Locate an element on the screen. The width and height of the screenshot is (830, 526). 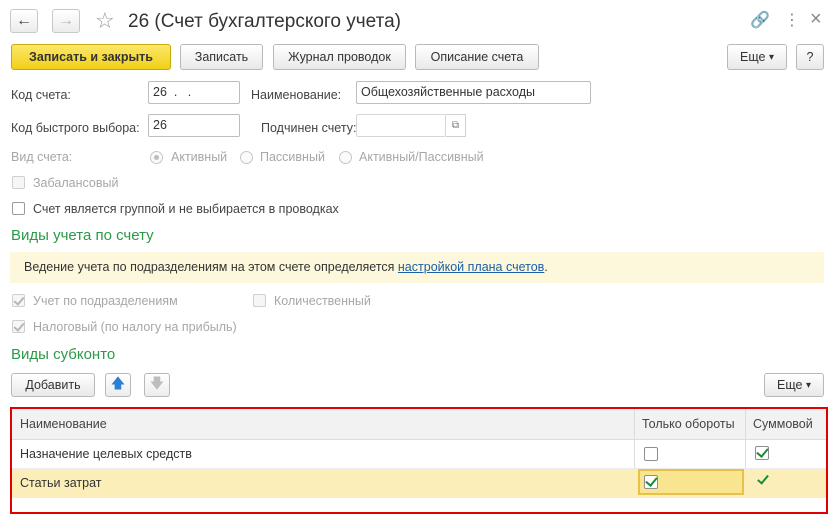
open-icon: ⧉ is located at coordinates (456, 125).